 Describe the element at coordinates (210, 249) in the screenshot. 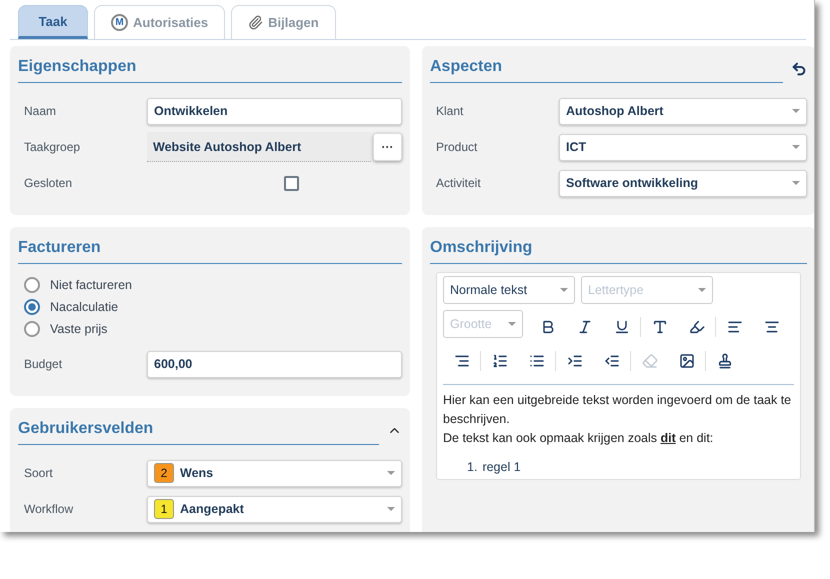

I see `section-title: Factureren` at that location.